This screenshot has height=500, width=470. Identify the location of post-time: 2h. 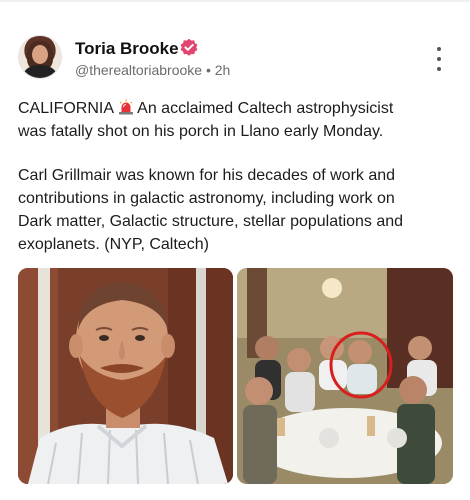
(222, 70).